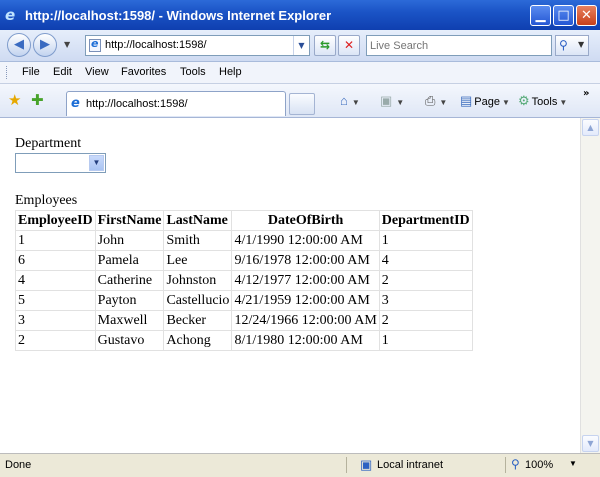 This screenshot has height=477, width=600. I want to click on search-options-dropdown-icon: ▼, so click(581, 44).